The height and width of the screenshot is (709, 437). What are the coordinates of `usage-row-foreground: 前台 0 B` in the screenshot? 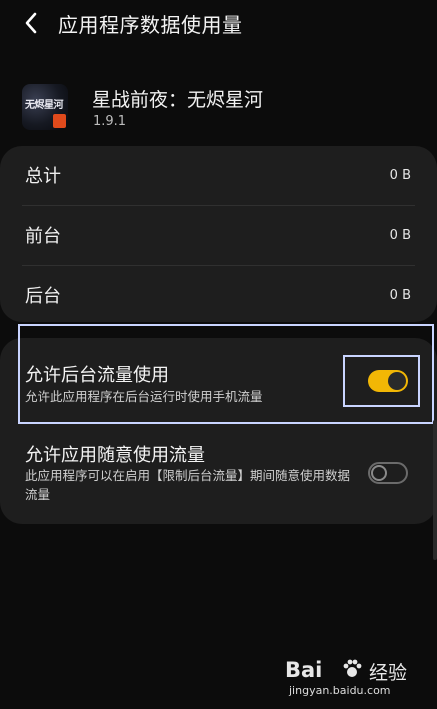 It's located at (218, 235).